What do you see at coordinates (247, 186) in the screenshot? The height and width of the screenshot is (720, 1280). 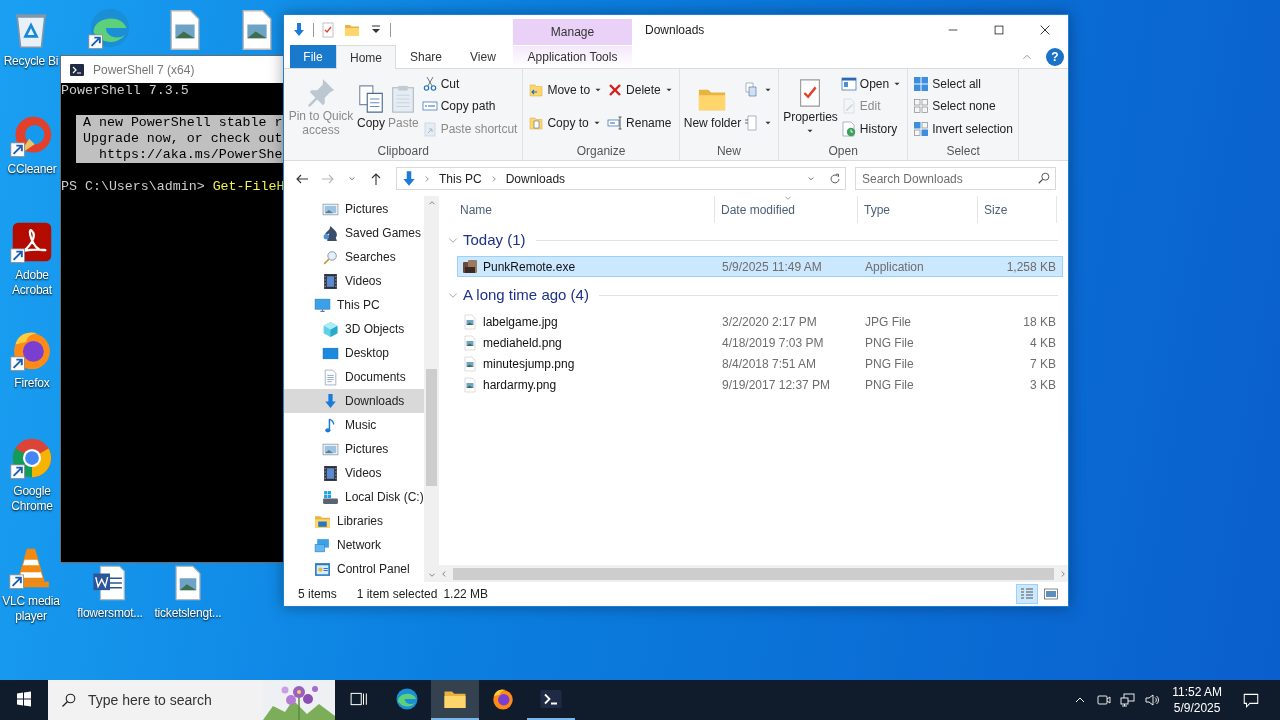 I see `console-command: Get-FileH` at bounding box center [247, 186].